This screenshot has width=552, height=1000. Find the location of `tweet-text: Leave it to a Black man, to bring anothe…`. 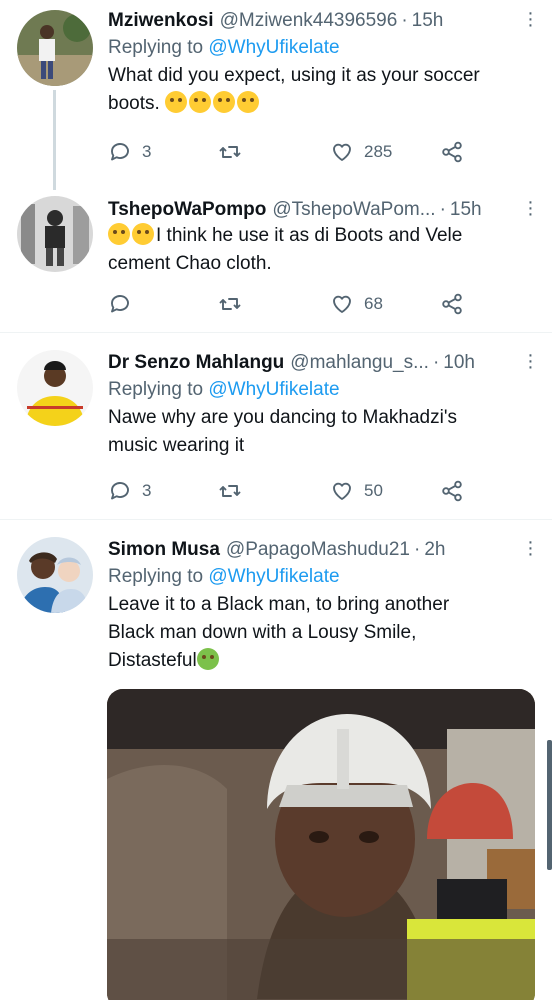

tweet-text: Leave it to a Black man, to bring anothe… is located at coordinates (320, 633).